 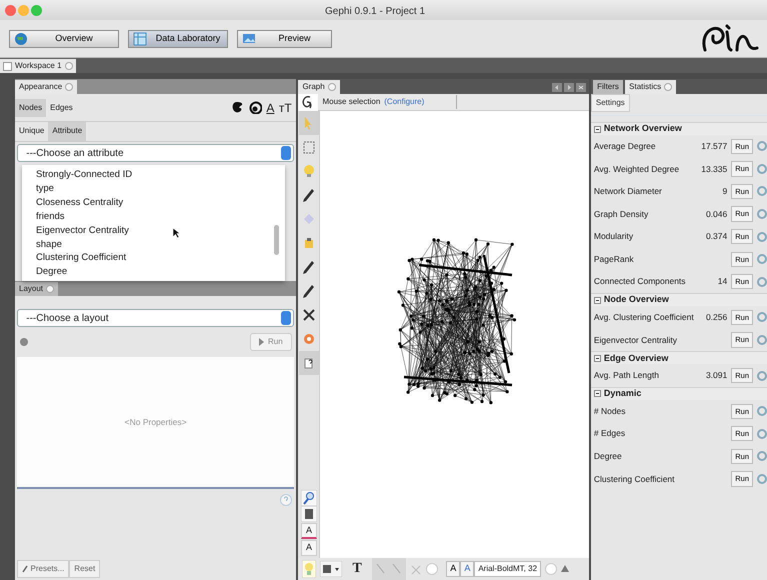 I want to click on statistic-value: 14, so click(x=723, y=281).